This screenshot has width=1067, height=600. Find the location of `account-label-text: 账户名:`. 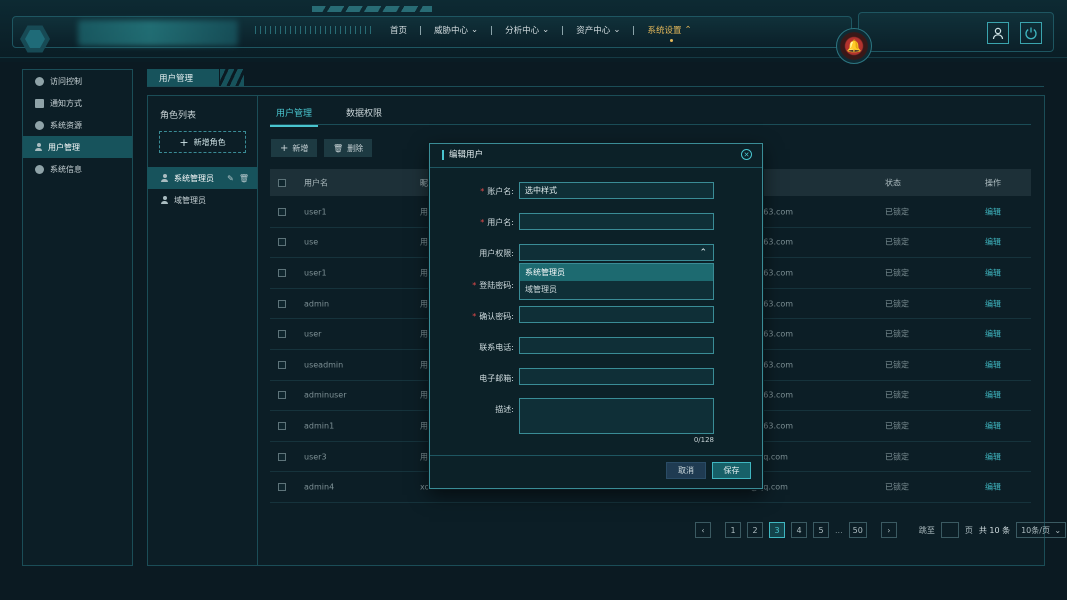

account-label-text: 账户名: is located at coordinates (500, 191).